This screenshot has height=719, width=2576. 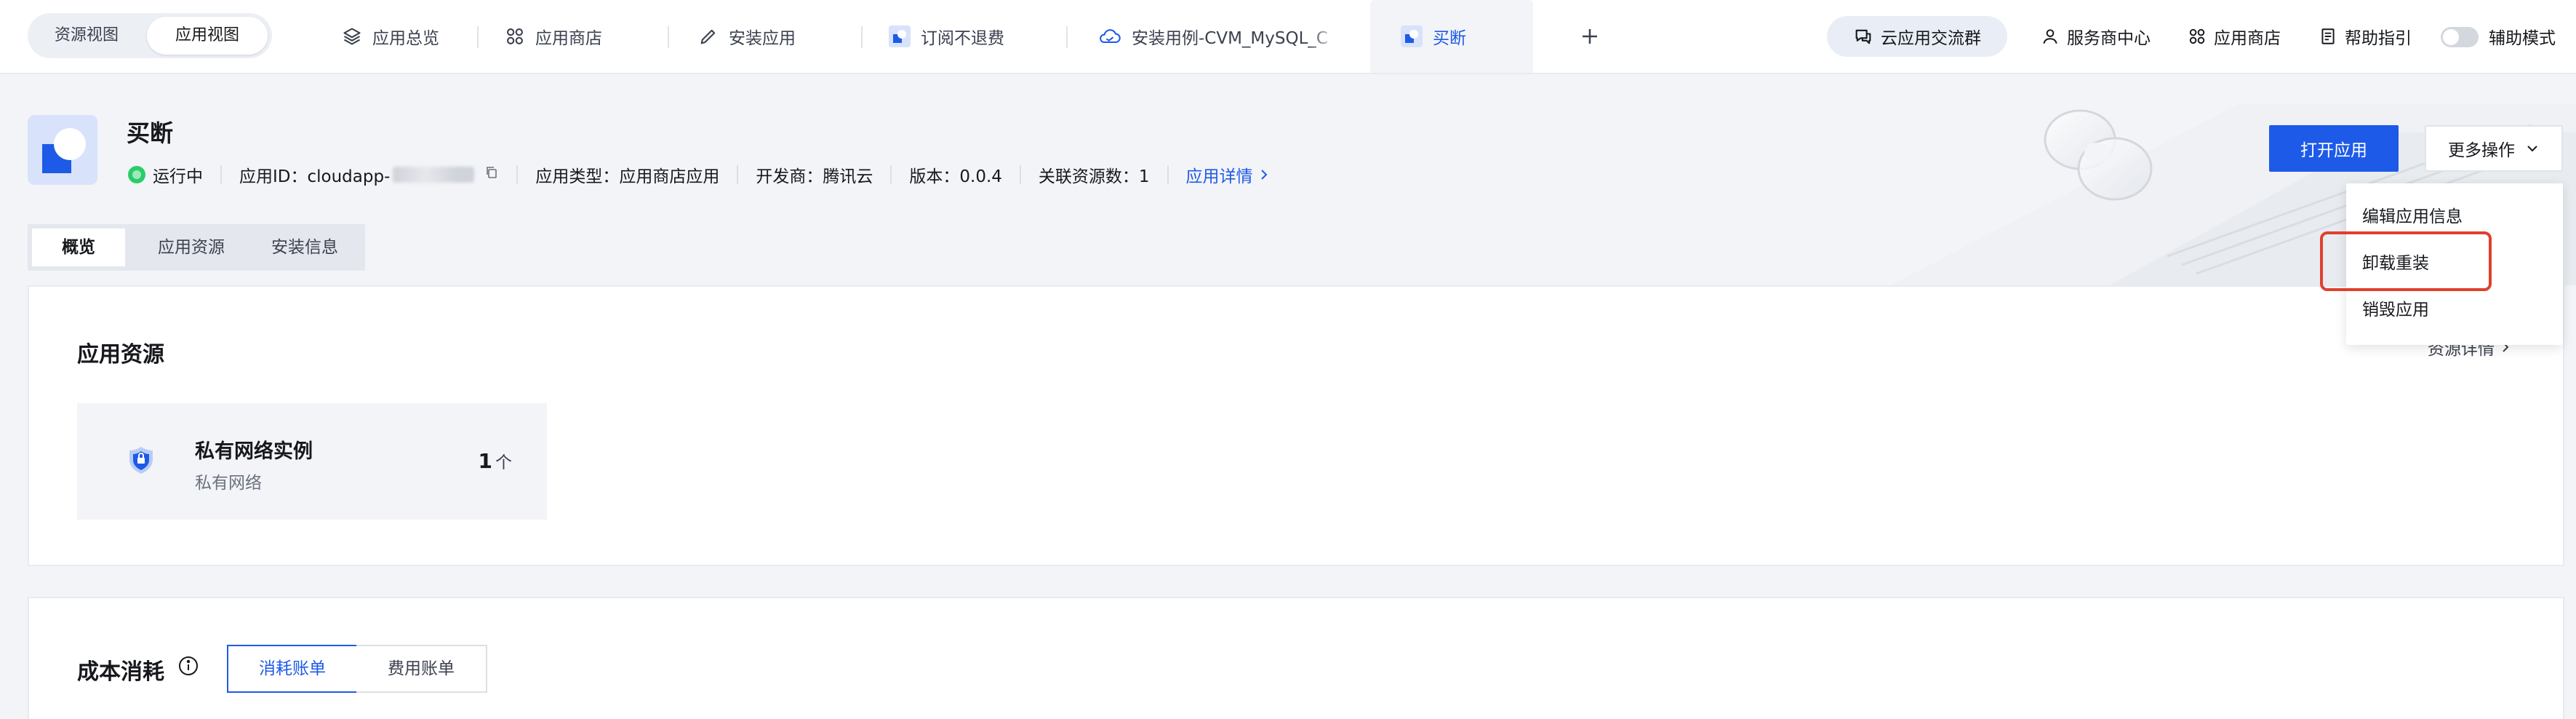 I want to click on resource-tile-vpc: 私有网络实例 私有网络 1 个, so click(x=312, y=461).